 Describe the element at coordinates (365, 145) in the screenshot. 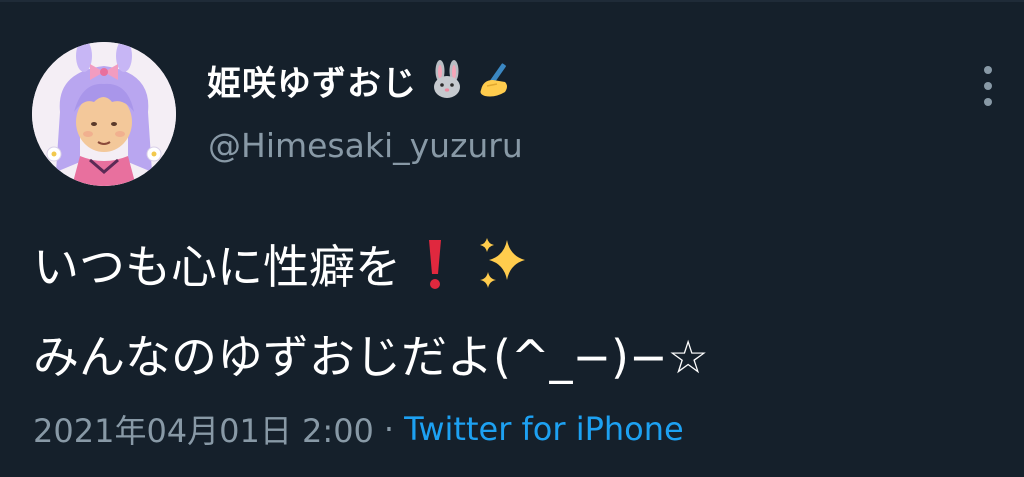

I see `user-handle: @Himesaki_yuzuru` at that location.